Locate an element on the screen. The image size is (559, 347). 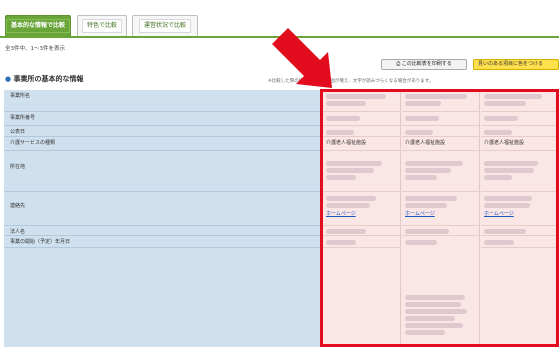
print-comparison-button: ⎙ この比較表を印刷する is located at coordinates (424, 64).